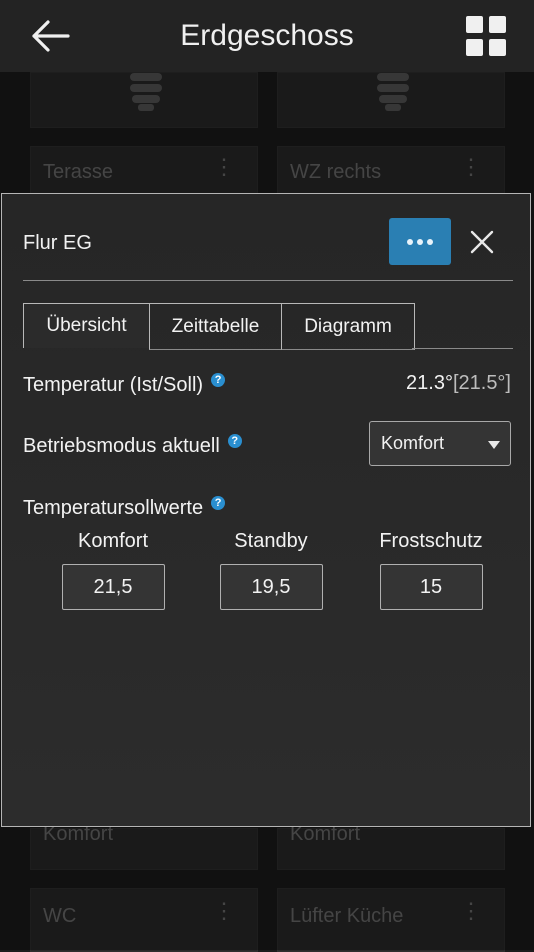 The image size is (534, 952). What do you see at coordinates (420, 241) in the screenshot?
I see `more-options-button` at bounding box center [420, 241].